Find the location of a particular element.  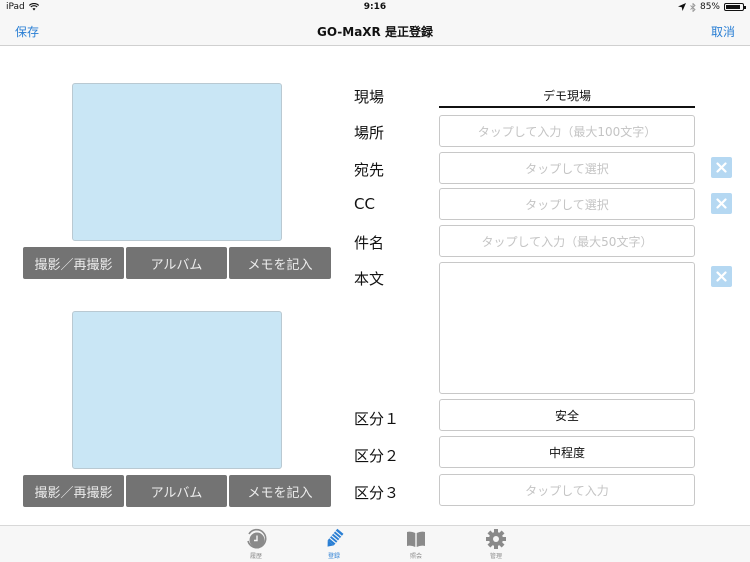

cc-label: CC is located at coordinates (364, 204).